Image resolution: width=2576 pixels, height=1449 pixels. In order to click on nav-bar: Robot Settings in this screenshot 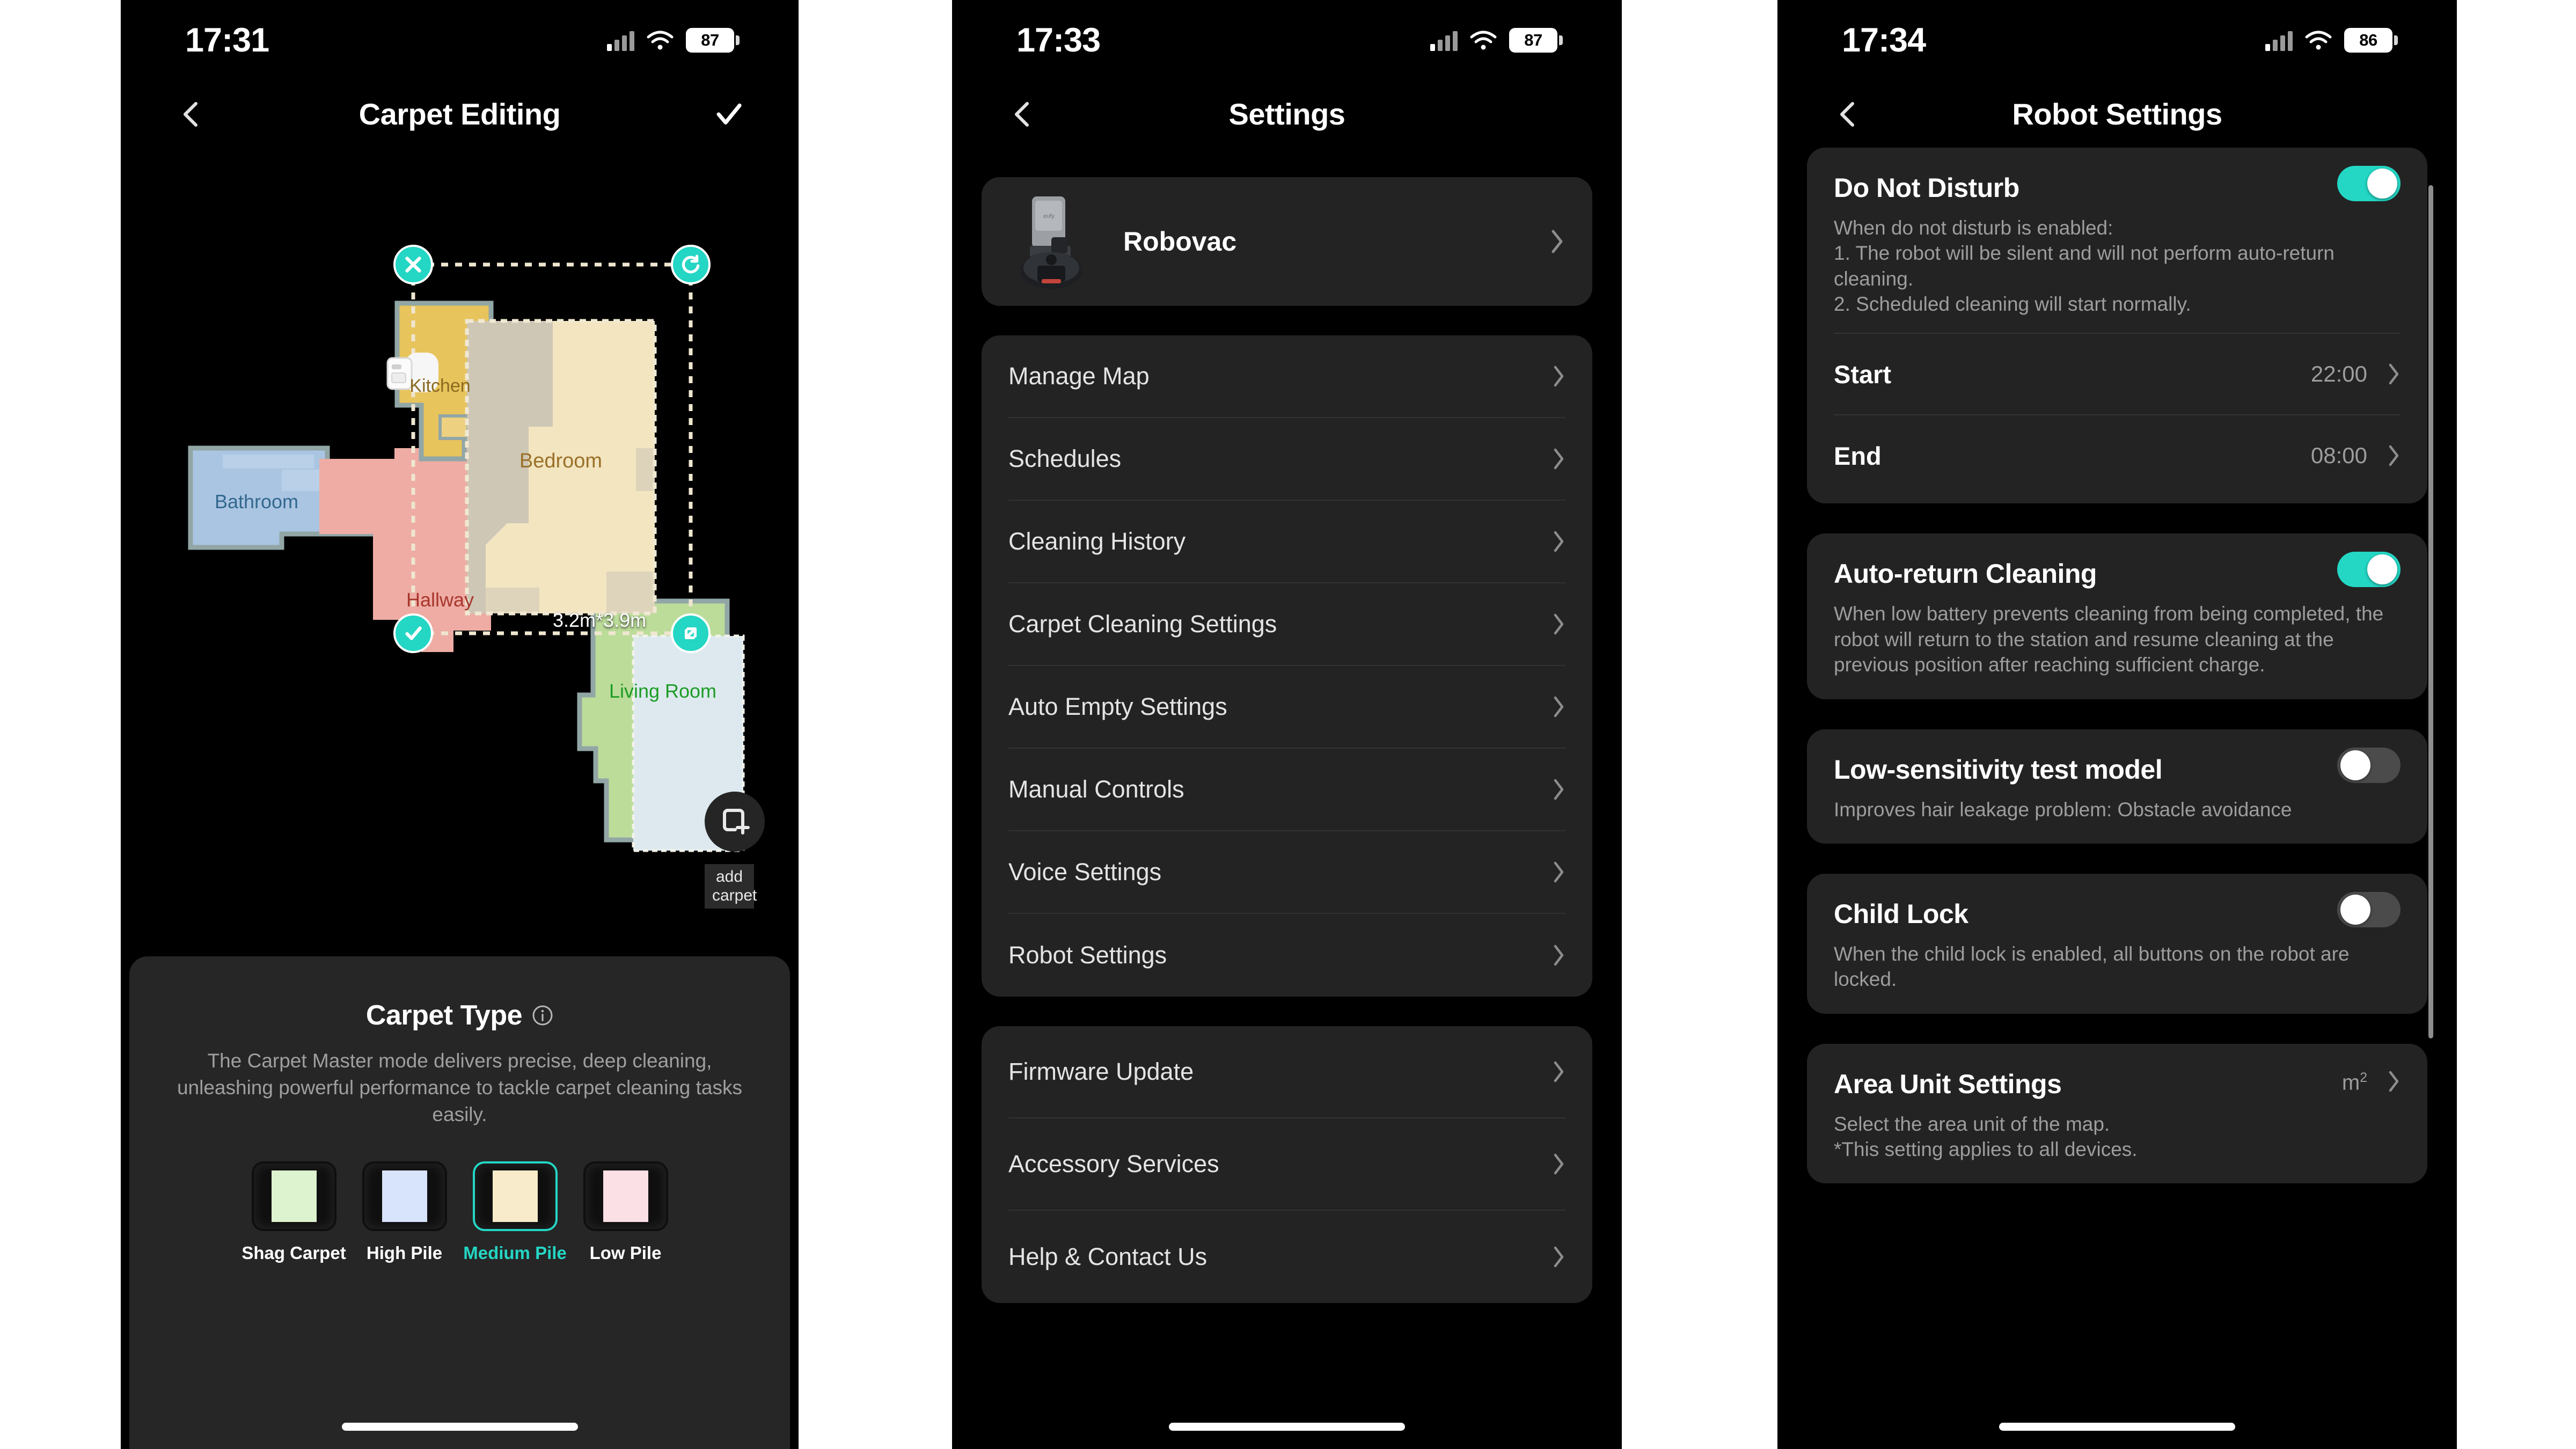, I will do `click(2117, 114)`.